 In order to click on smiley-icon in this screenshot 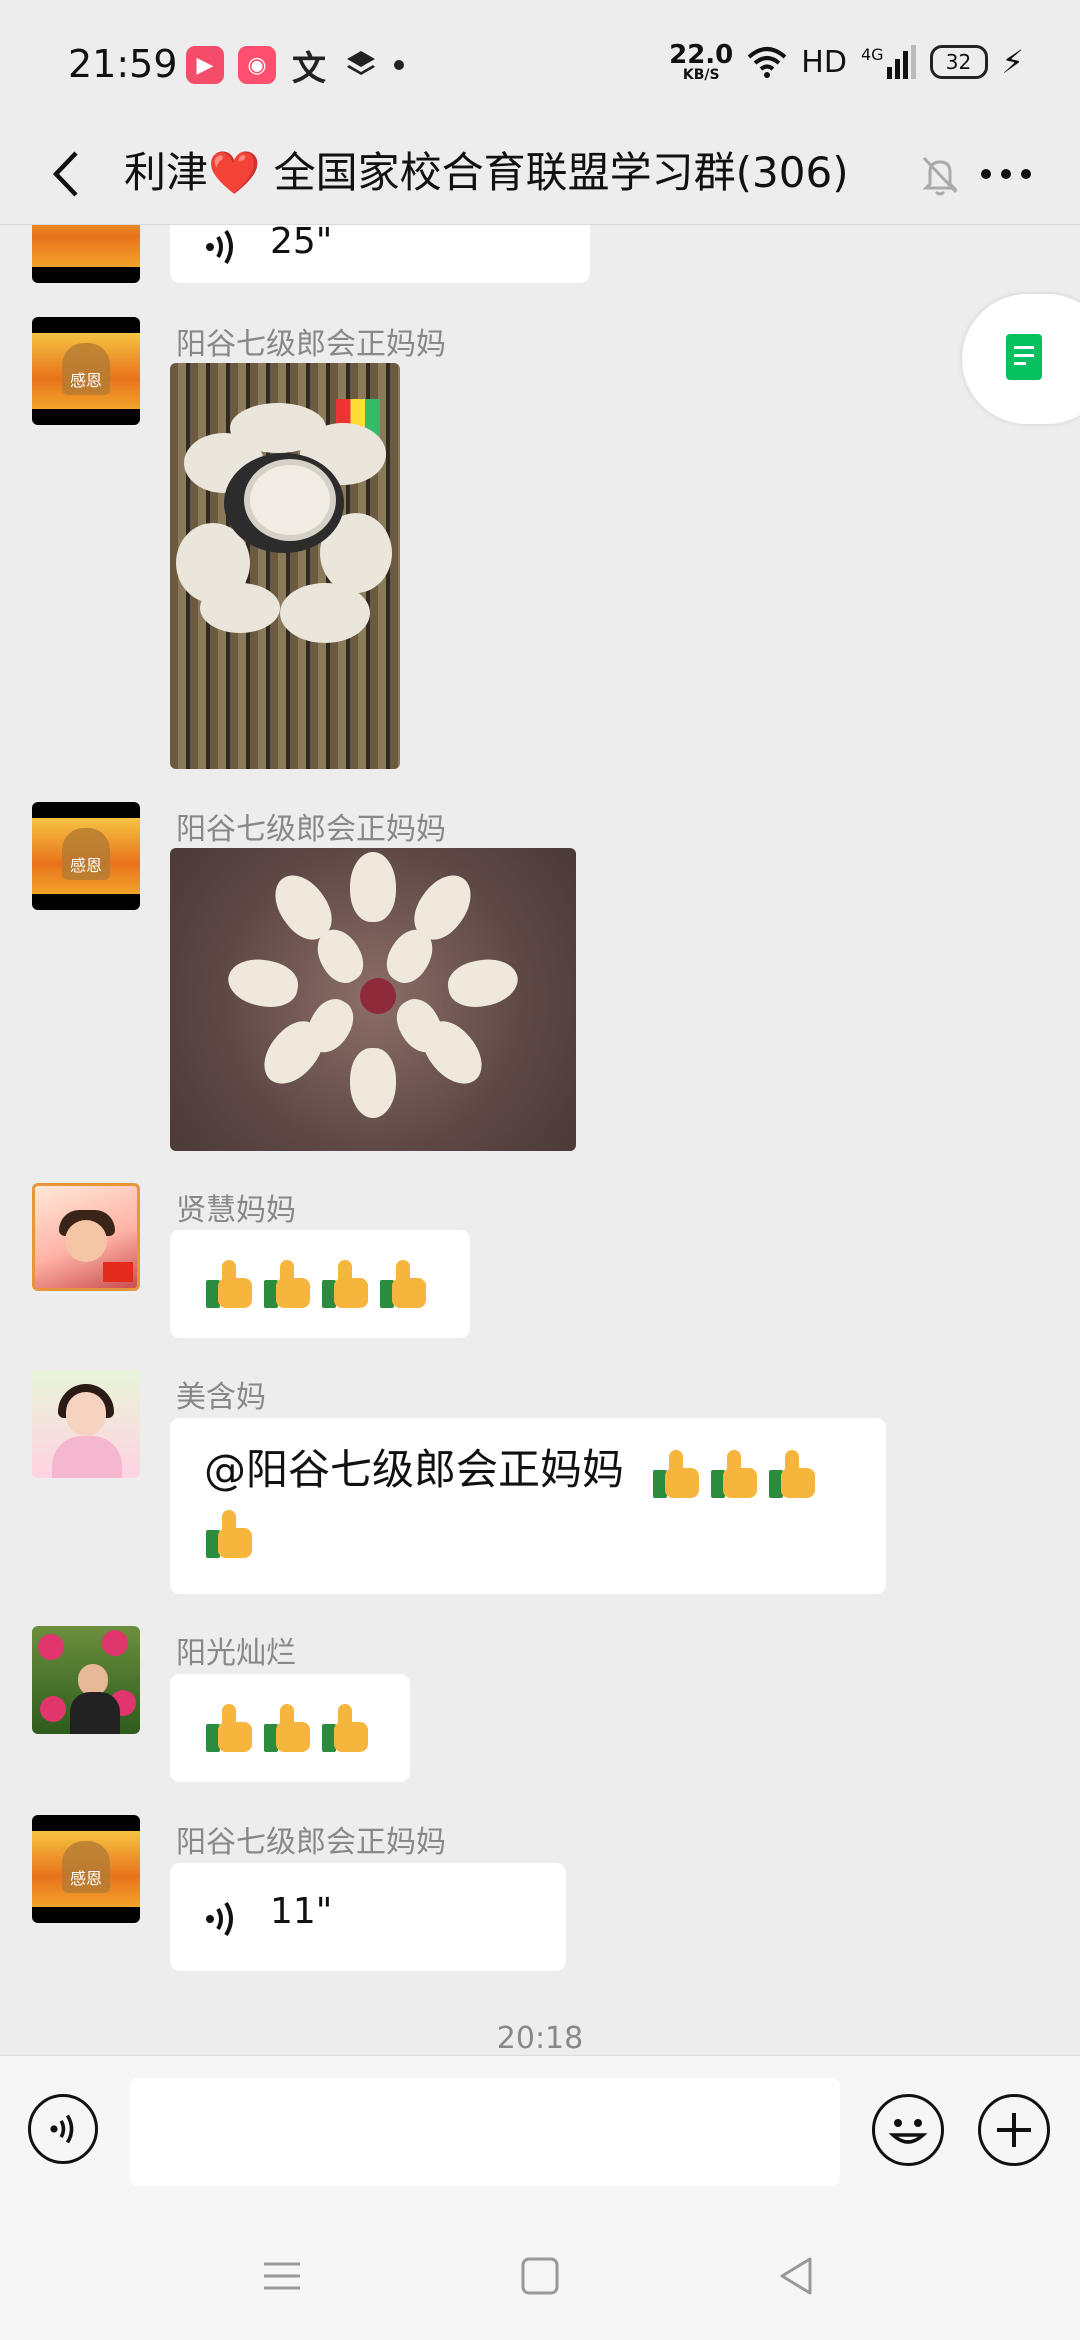, I will do `click(908, 2131)`.